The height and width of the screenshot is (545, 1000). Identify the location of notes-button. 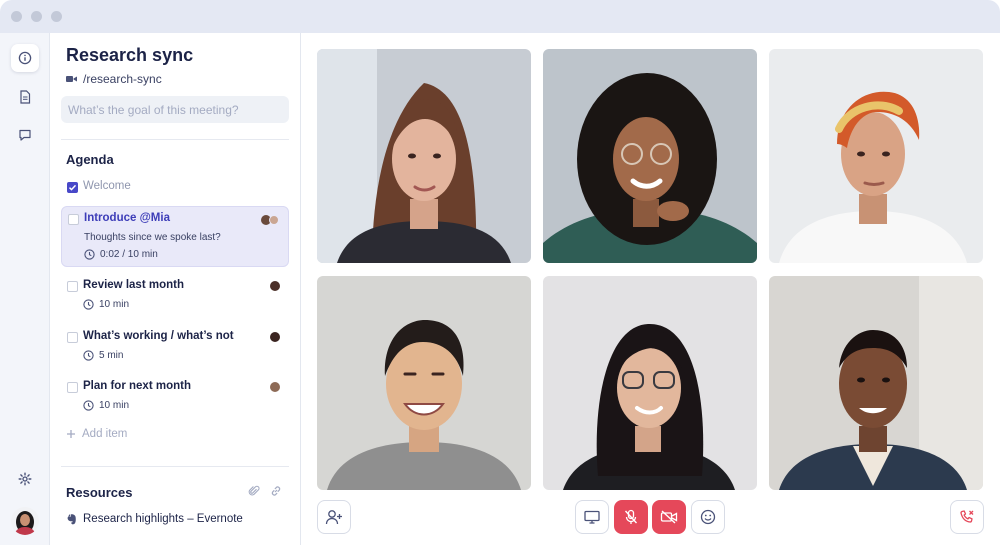
(25, 97).